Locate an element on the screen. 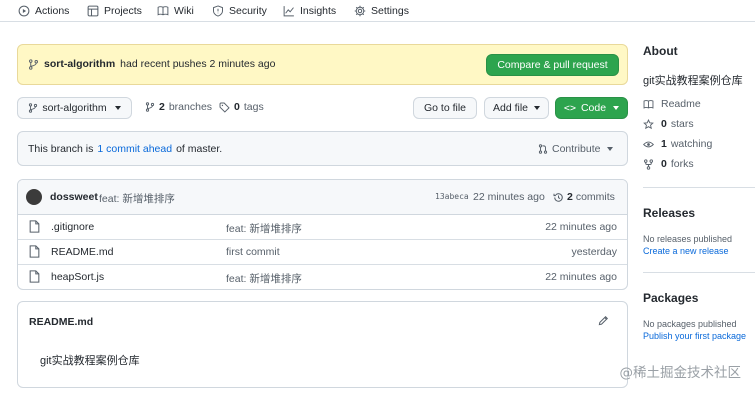  watching-count: 1 is located at coordinates (664, 144).